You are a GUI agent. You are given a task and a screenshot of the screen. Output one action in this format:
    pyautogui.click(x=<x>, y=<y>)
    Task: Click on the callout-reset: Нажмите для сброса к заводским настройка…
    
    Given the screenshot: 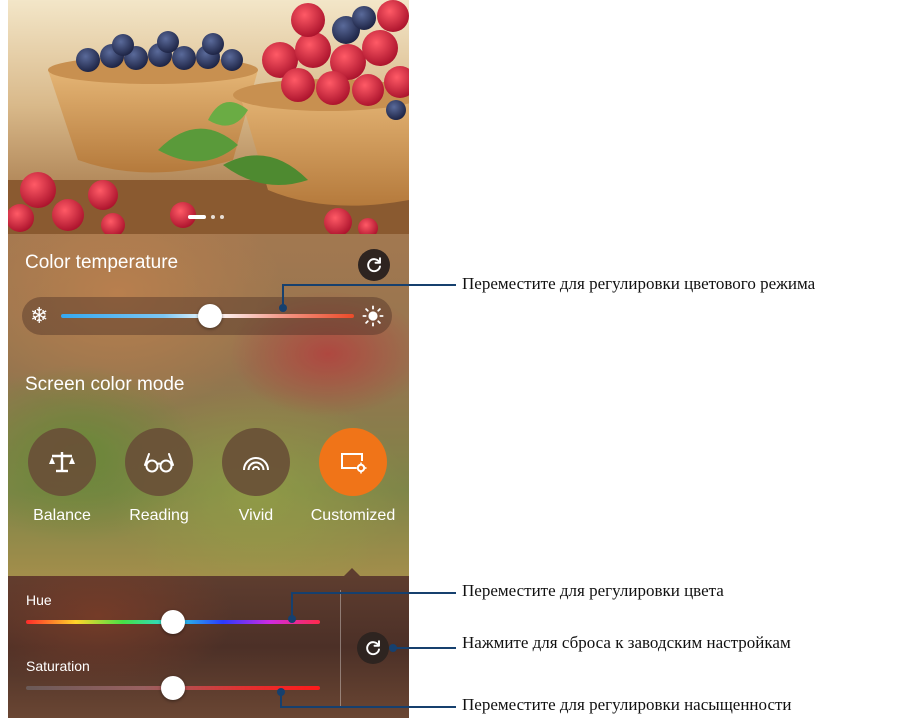 What is the action you would take?
    pyautogui.click(x=626, y=642)
    